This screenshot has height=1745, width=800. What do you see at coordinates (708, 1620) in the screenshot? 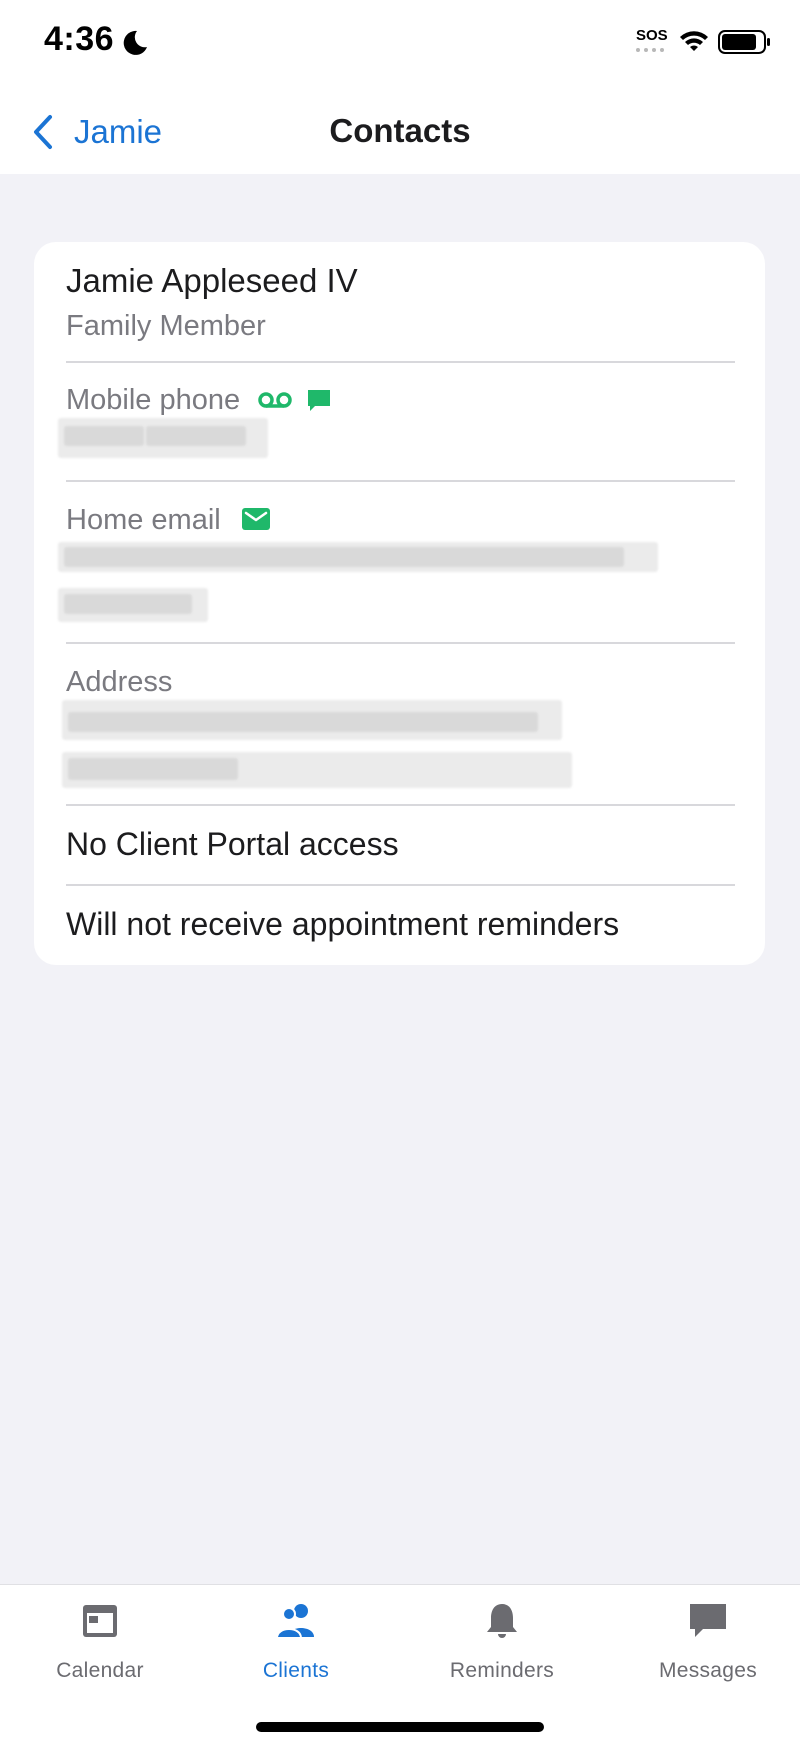
I see `chat-bubble-icon` at bounding box center [708, 1620].